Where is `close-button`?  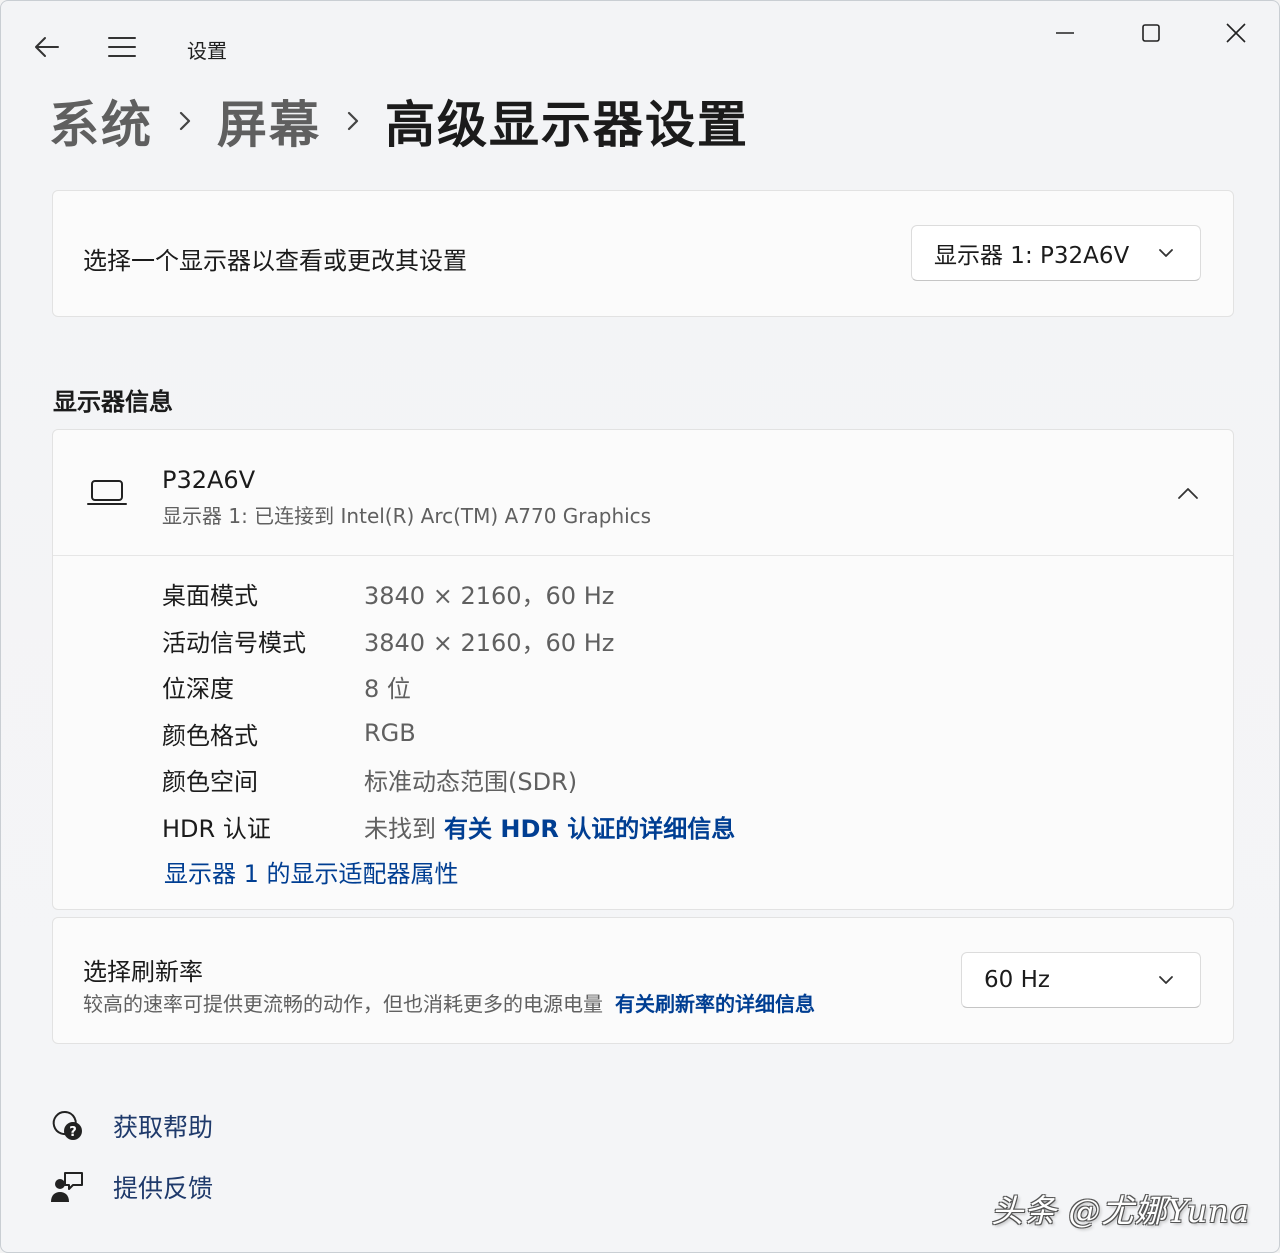
close-button is located at coordinates (1236, 33).